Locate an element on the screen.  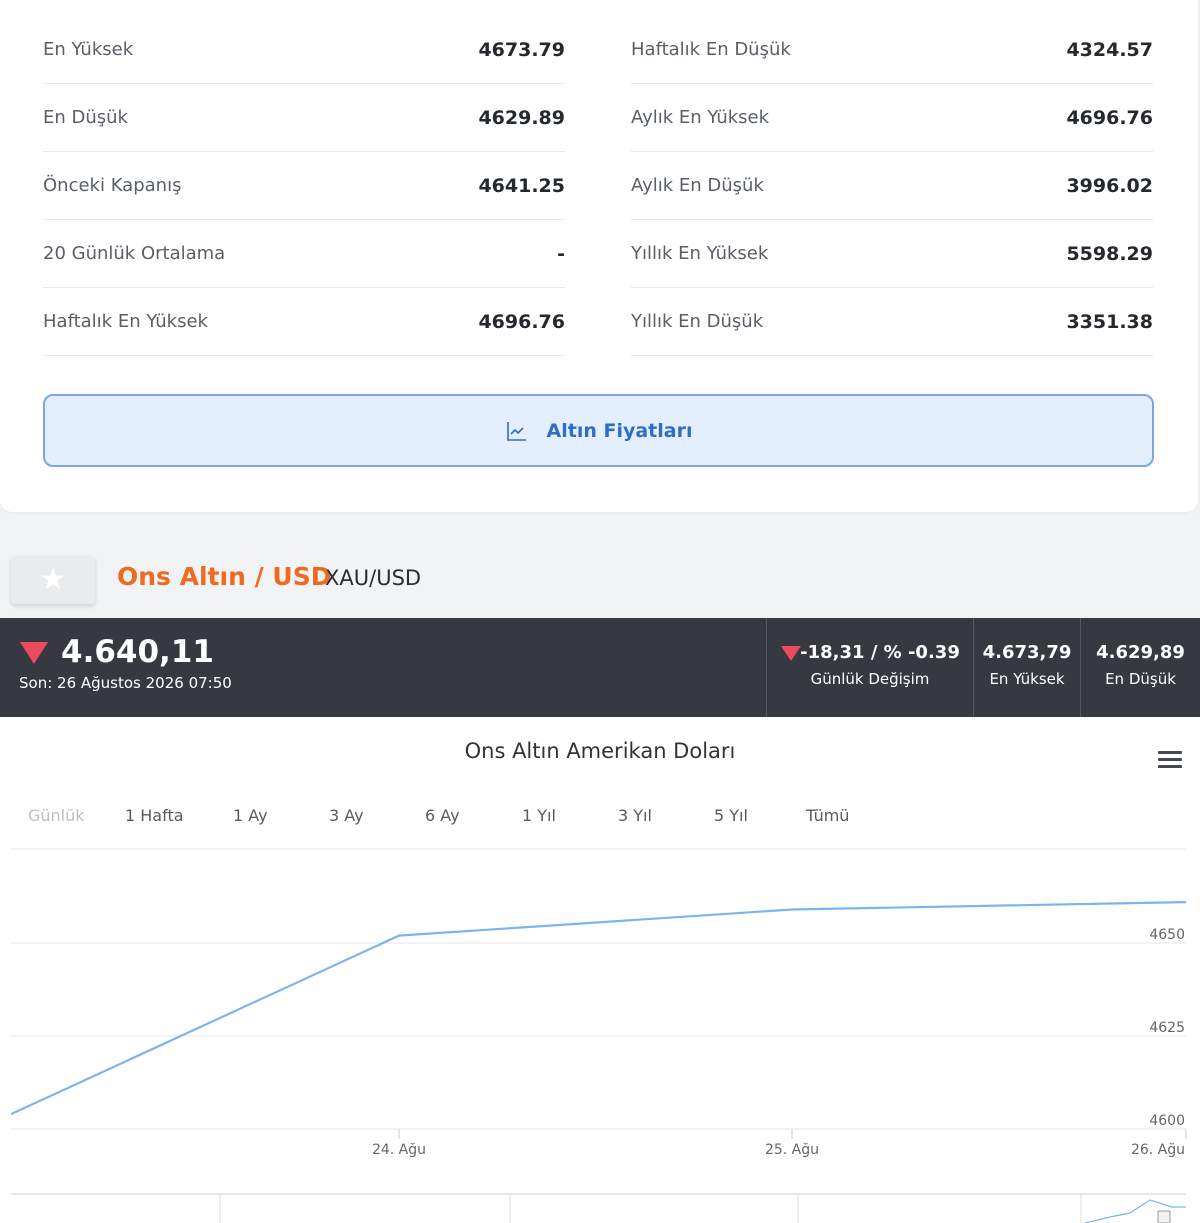
stat-label: Haftalık En Yüksek is located at coordinates (125, 321).